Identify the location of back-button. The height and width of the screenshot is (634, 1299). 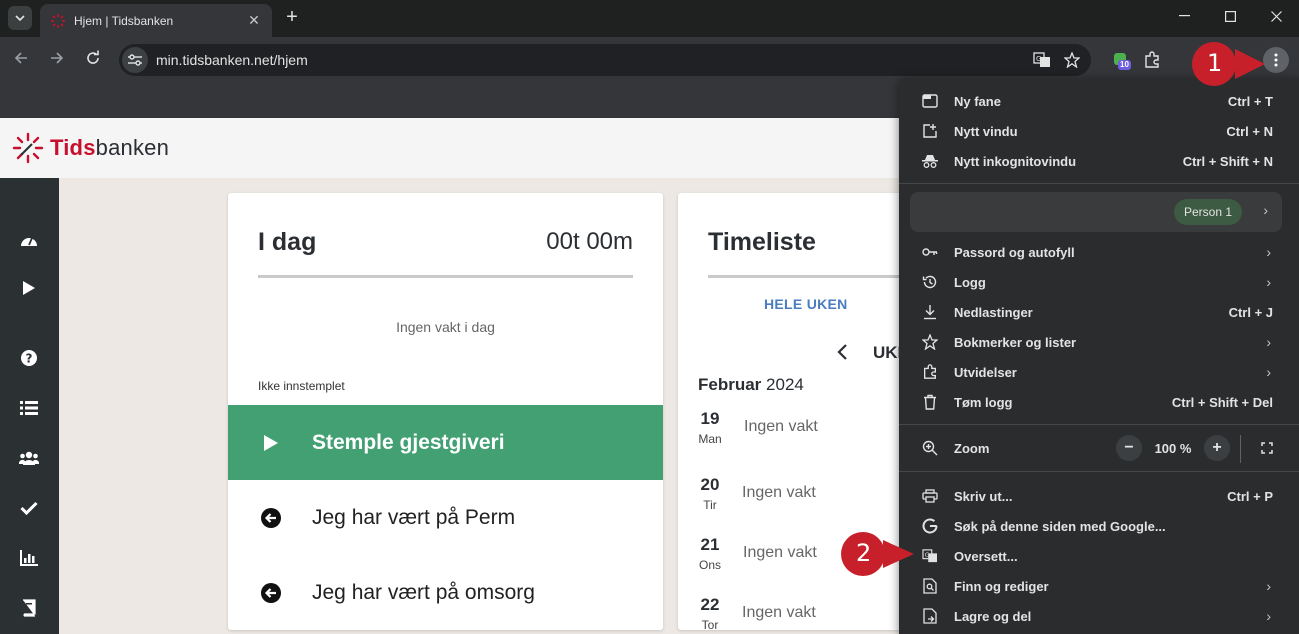
(21, 60).